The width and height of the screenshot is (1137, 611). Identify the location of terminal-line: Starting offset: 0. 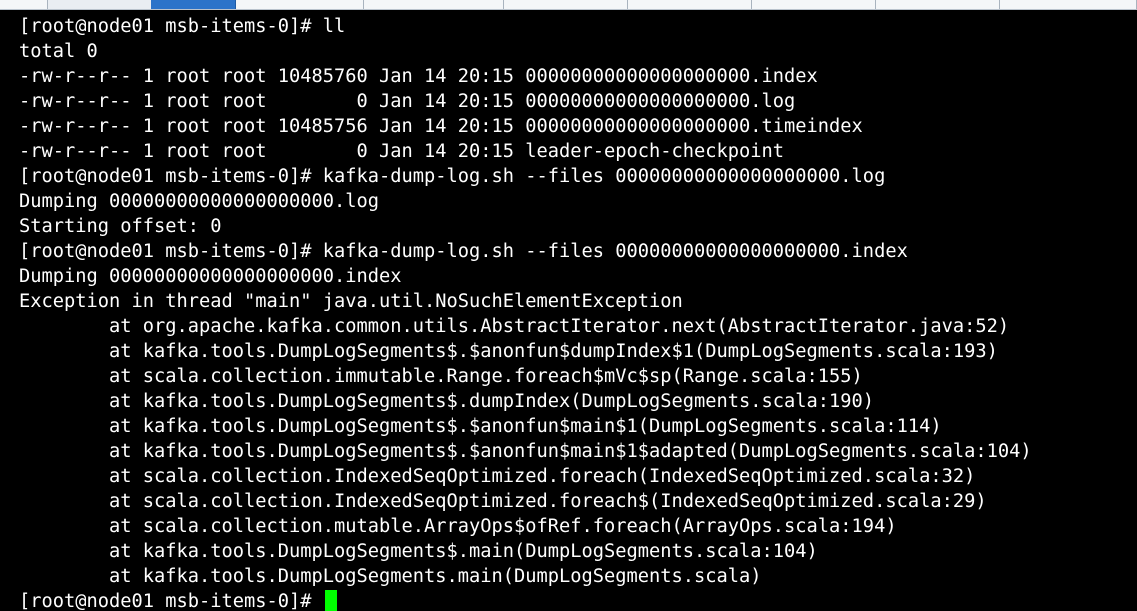
(120, 226).